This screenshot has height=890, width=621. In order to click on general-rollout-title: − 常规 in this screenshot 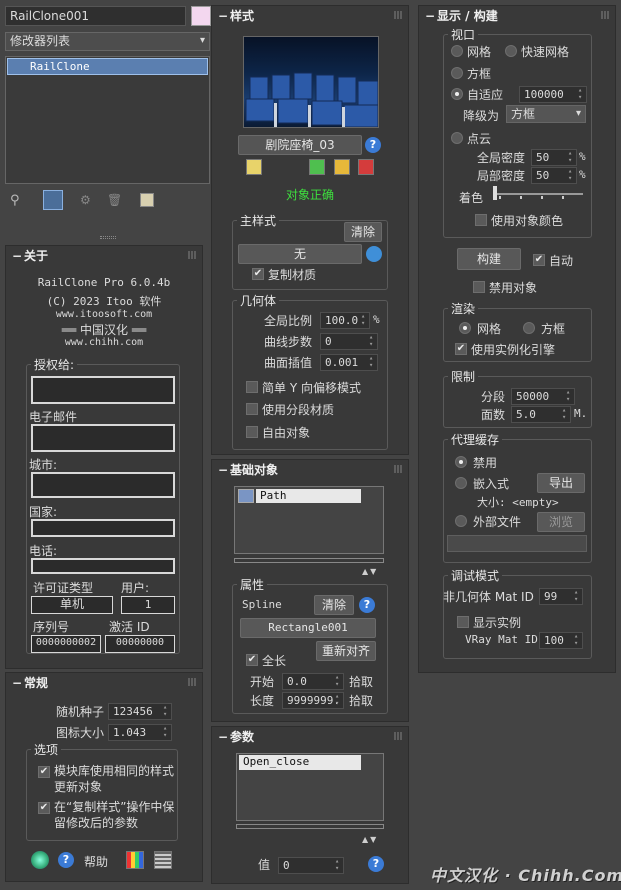, I will do `click(30, 683)`.